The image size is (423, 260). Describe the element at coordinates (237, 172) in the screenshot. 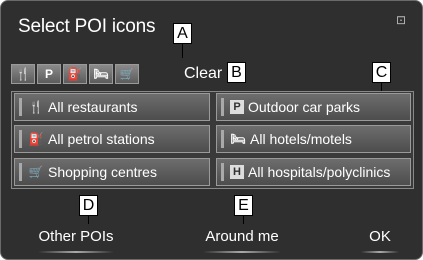

I see `hospital-icon: H` at that location.